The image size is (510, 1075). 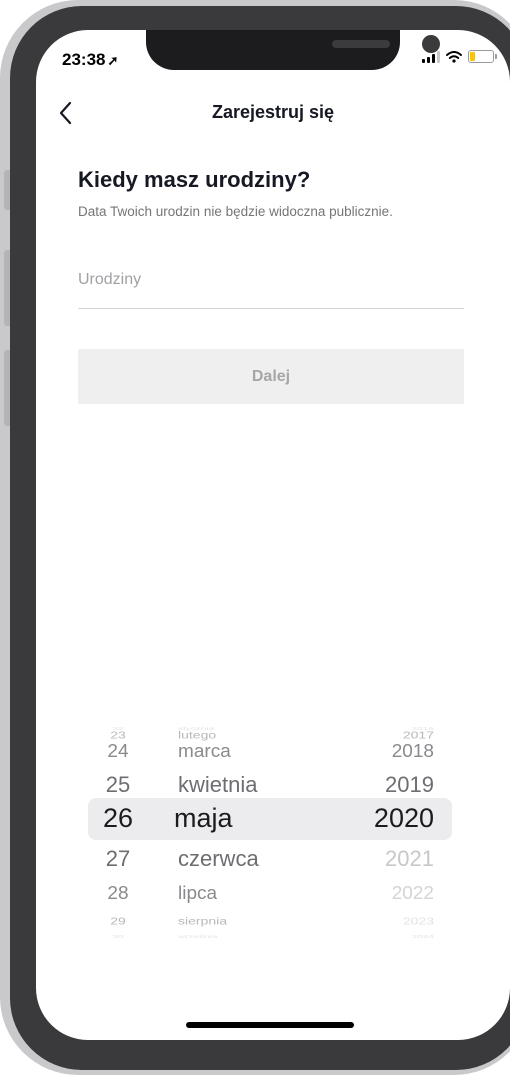 What do you see at coordinates (431, 56) in the screenshot?
I see `cellular-signal-icon` at bounding box center [431, 56].